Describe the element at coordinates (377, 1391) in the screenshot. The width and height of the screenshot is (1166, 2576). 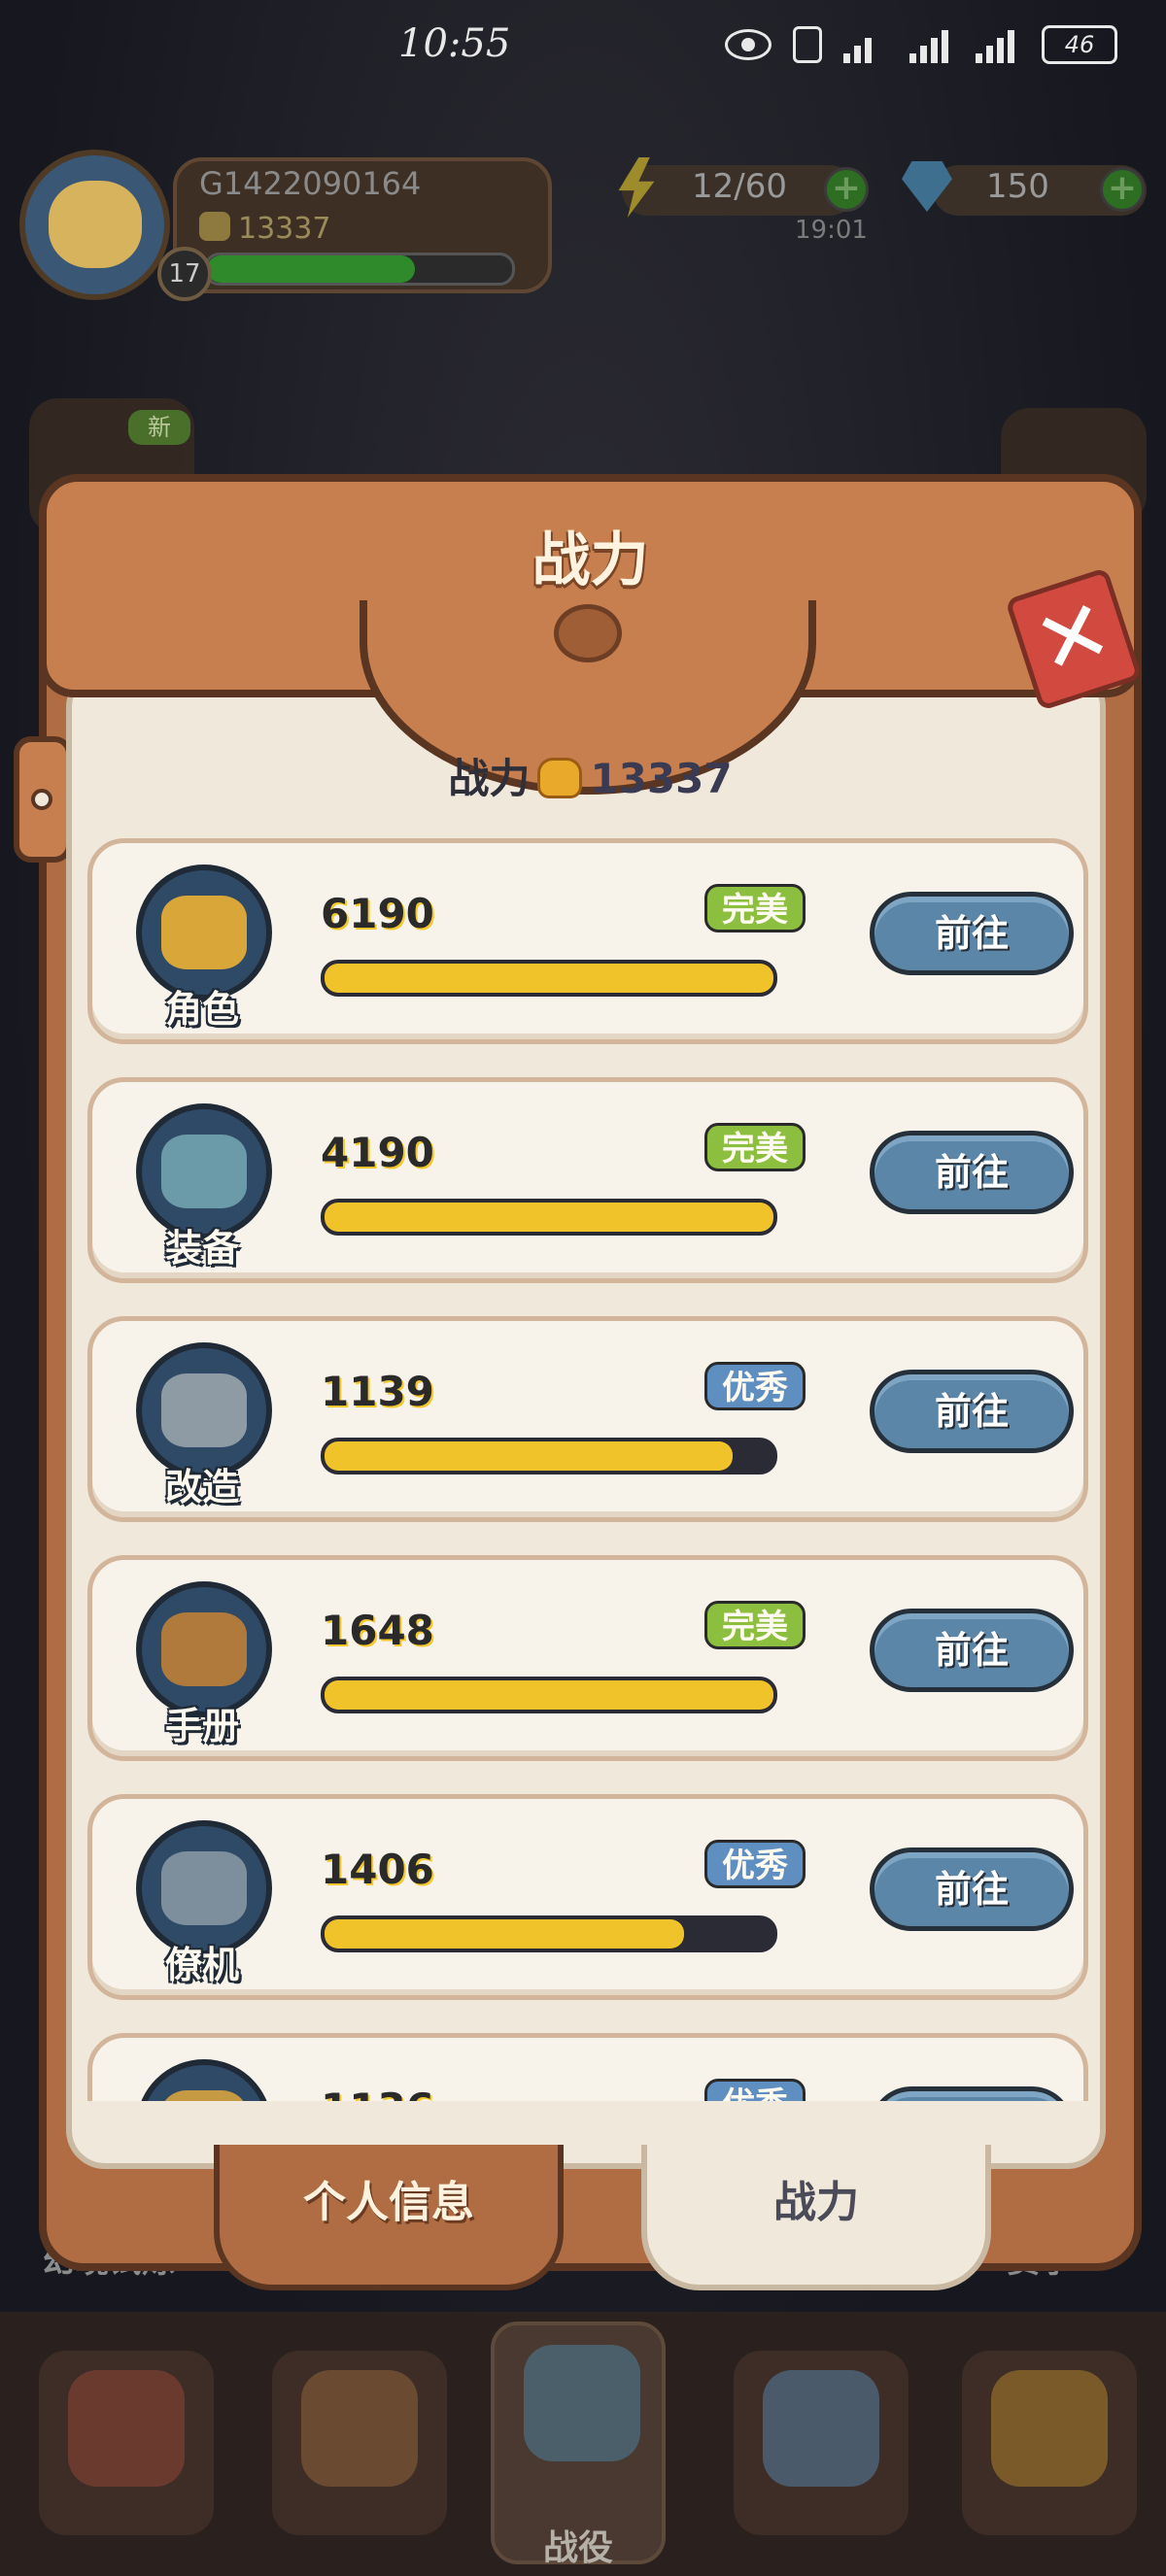
I see `row-power-value: 1139` at that location.